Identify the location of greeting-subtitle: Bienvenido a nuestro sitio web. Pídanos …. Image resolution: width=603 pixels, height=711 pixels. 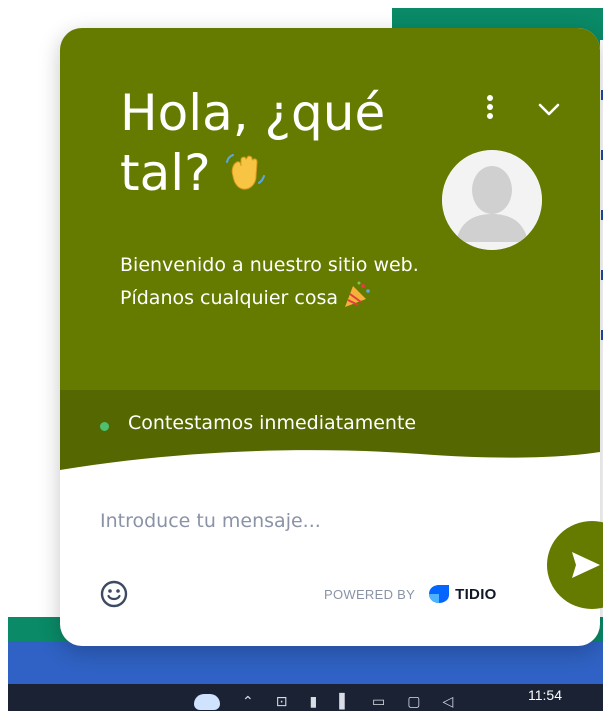
(270, 281).